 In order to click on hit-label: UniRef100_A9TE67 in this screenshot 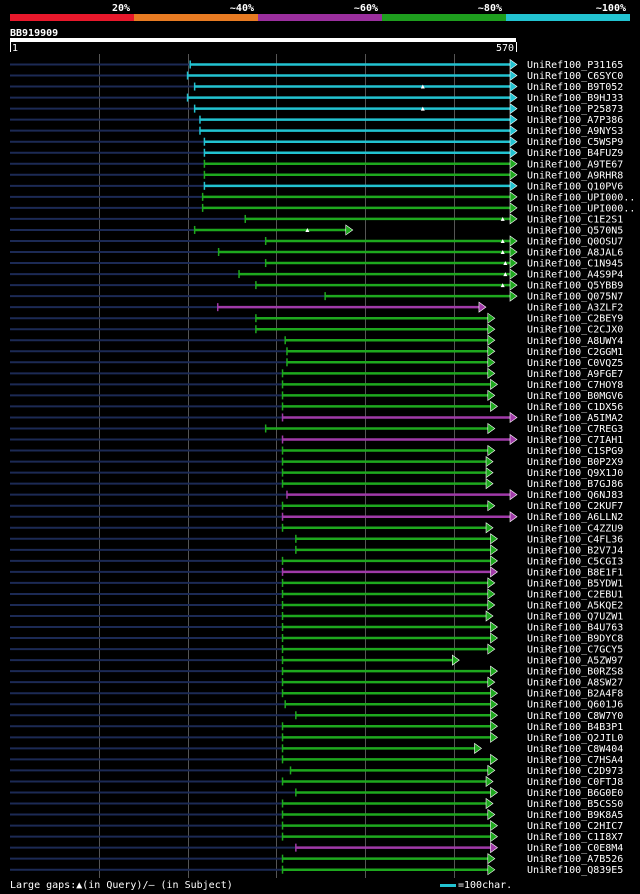, I will do `click(575, 164)`.